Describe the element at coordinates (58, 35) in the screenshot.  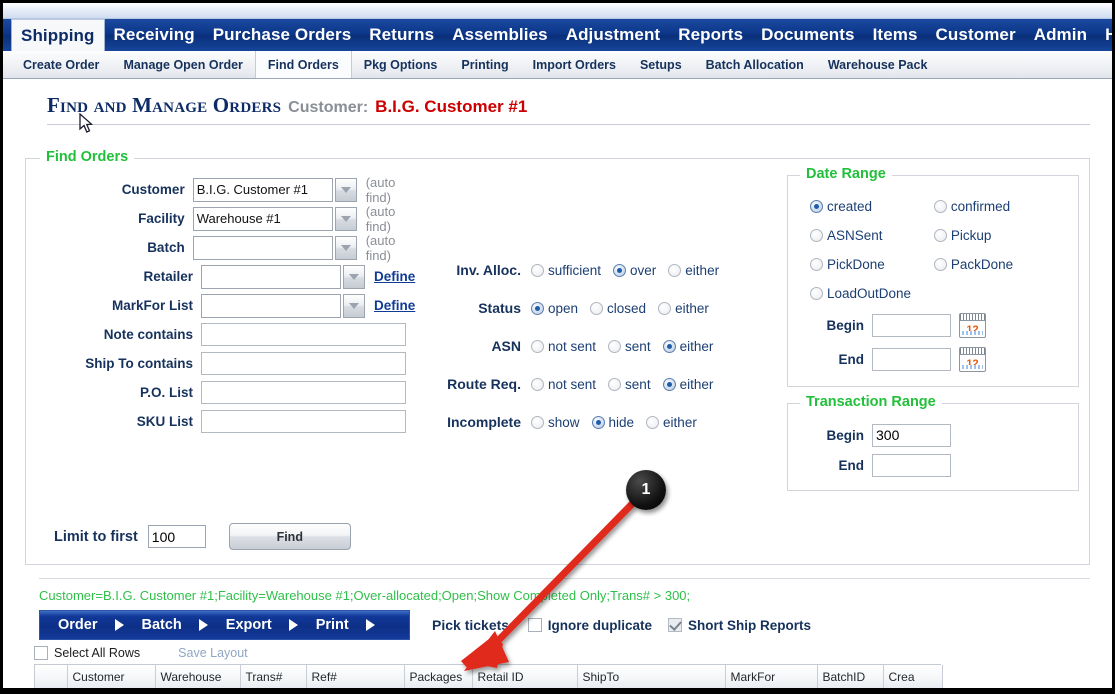
I see `main-nav-item-shipping: Shipping` at that location.